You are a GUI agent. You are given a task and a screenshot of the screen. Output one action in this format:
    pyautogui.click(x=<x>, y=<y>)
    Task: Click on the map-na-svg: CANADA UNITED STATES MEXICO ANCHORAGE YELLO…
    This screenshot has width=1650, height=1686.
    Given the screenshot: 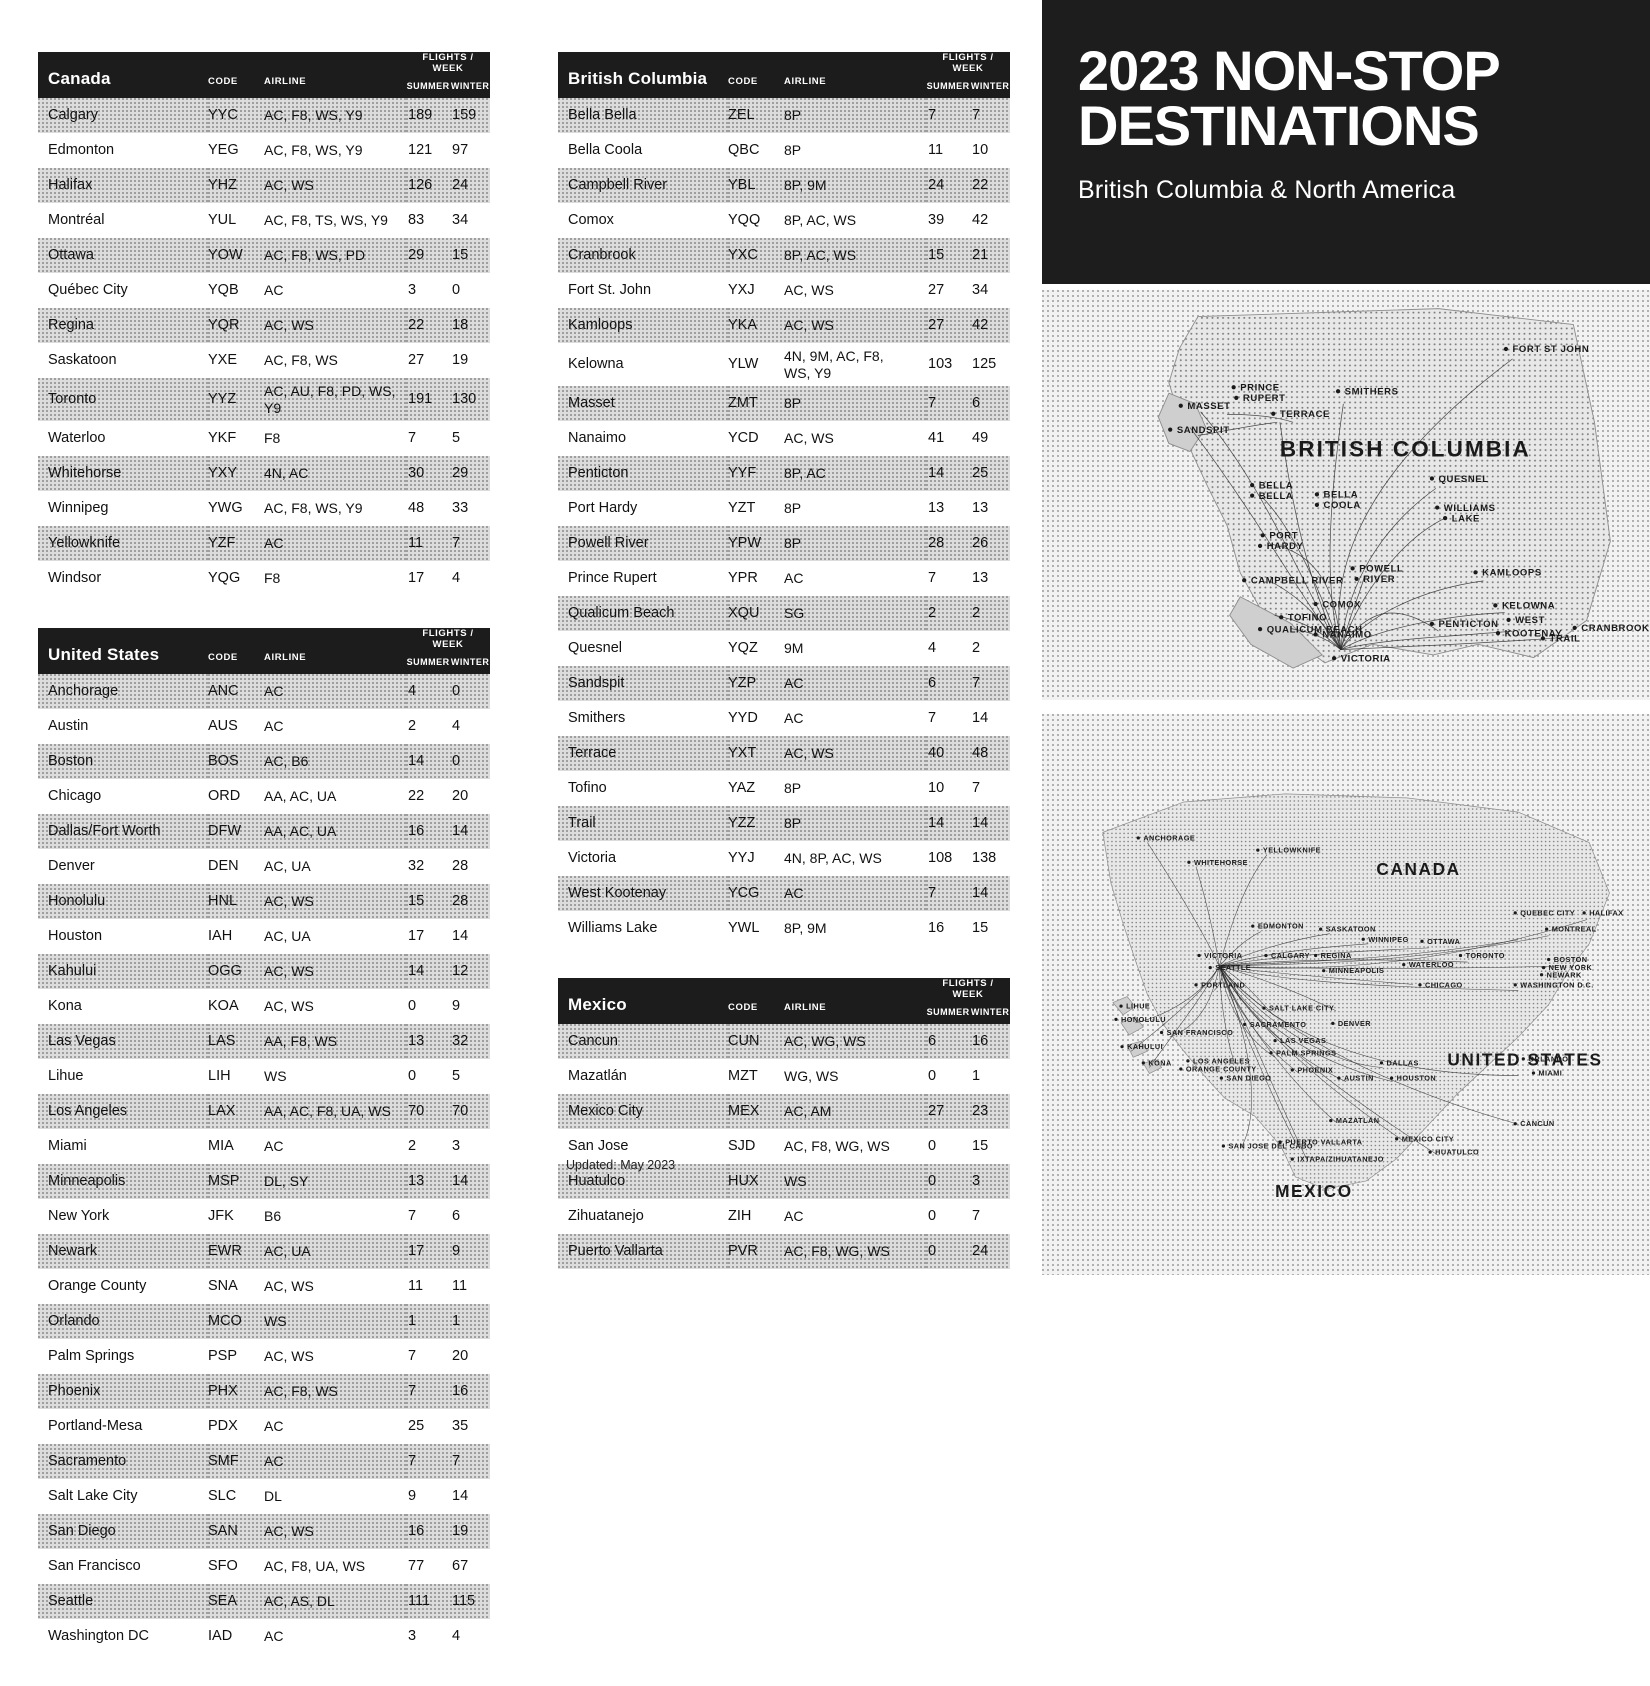 What is the action you would take?
    pyautogui.click(x=1362, y=997)
    